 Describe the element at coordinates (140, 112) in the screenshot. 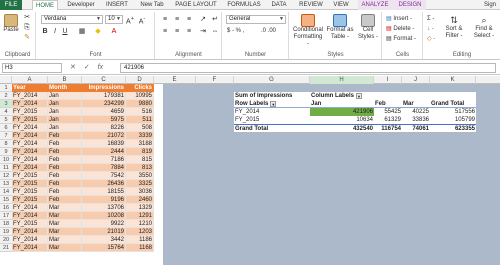

I see `table-cell: 516` at that location.